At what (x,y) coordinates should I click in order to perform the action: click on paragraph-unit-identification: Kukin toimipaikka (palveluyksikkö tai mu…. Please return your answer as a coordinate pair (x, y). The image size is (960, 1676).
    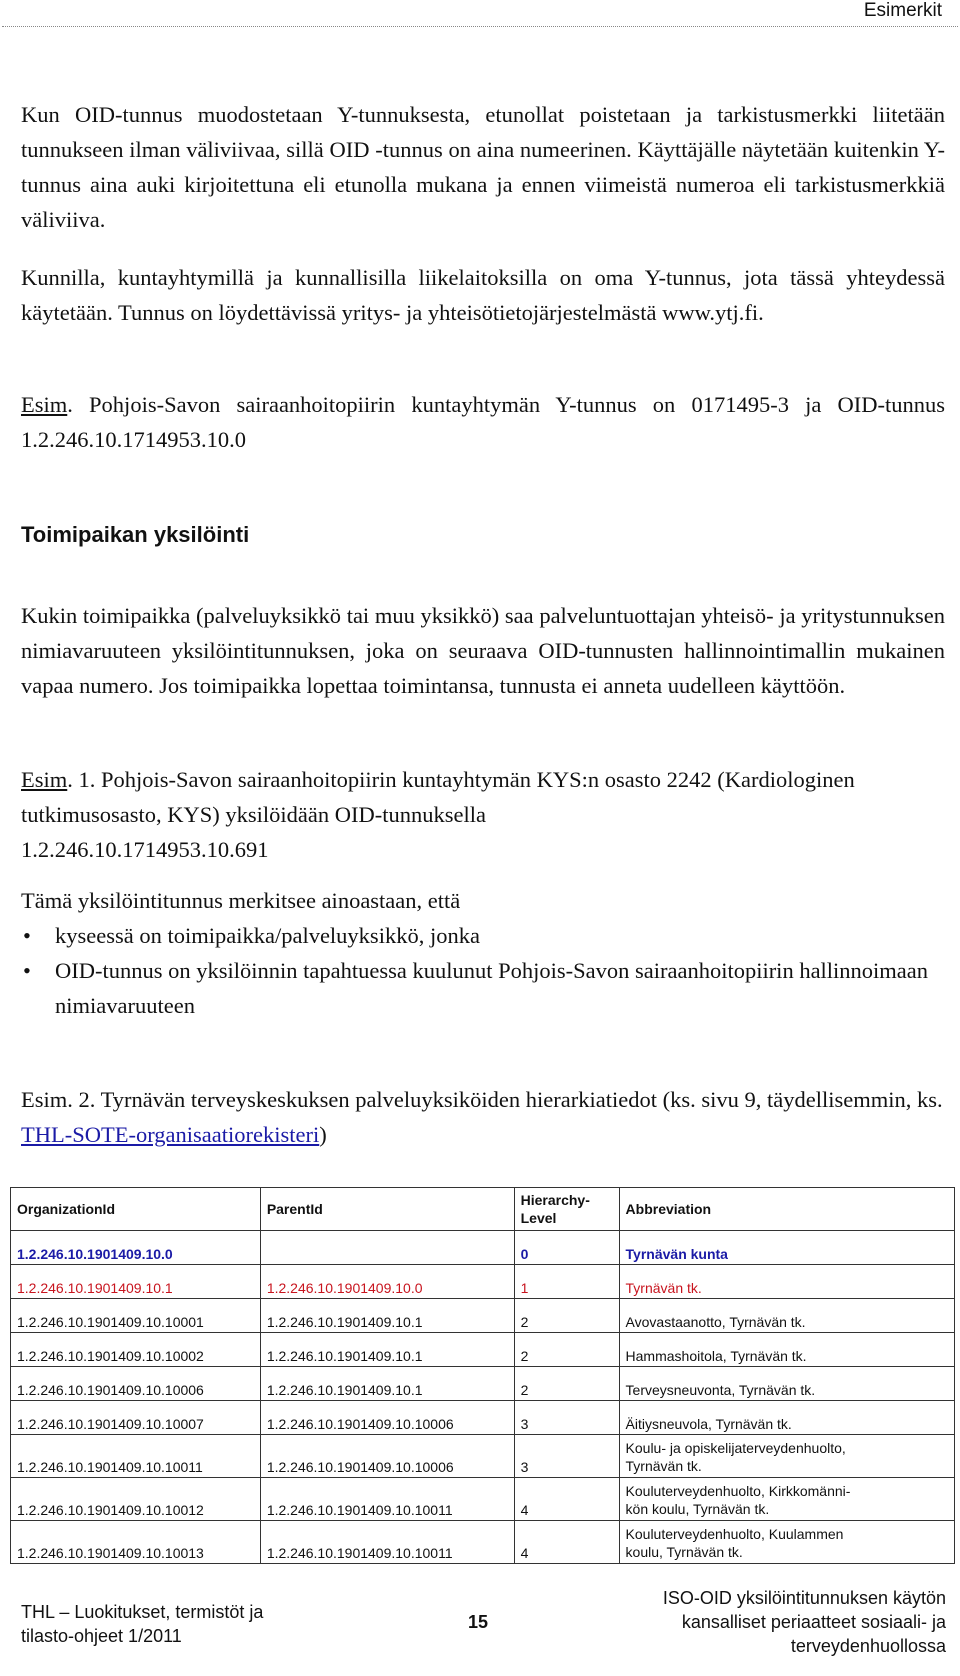
    Looking at the image, I should click on (483, 650).